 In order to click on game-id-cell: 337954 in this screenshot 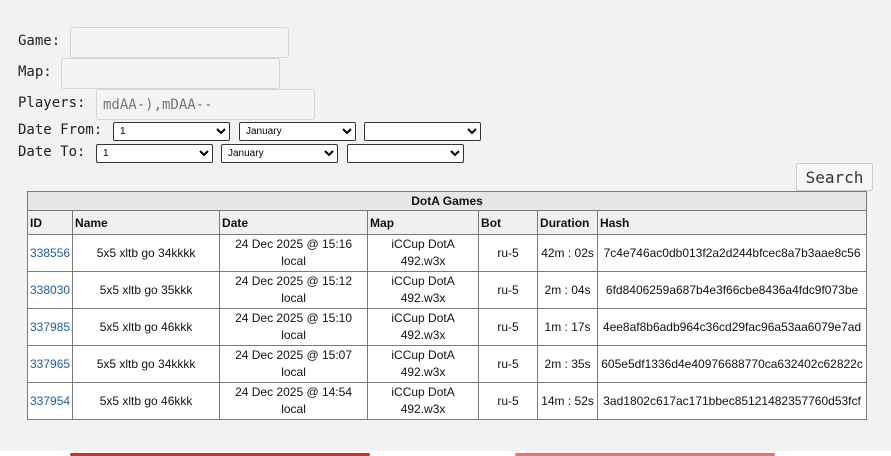, I will do `click(50, 401)`.